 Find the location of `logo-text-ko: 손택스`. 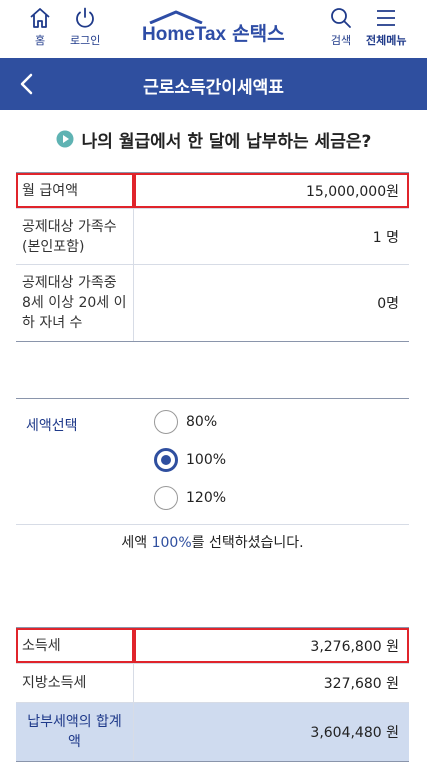

logo-text-ko: 손택스 is located at coordinates (258, 34).